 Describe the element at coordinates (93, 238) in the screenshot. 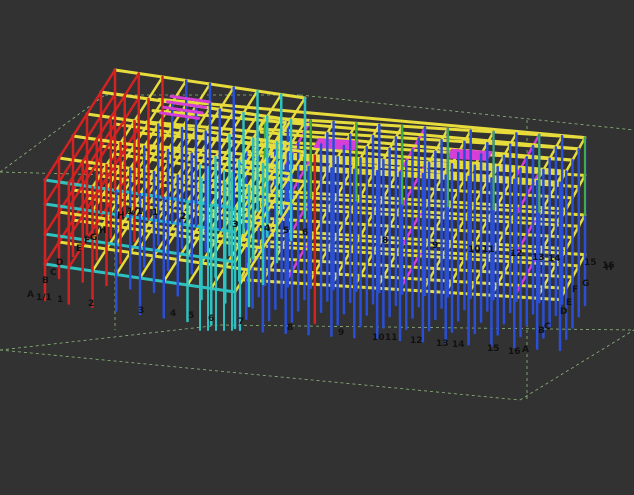

I see `left-axis-label: G` at that location.